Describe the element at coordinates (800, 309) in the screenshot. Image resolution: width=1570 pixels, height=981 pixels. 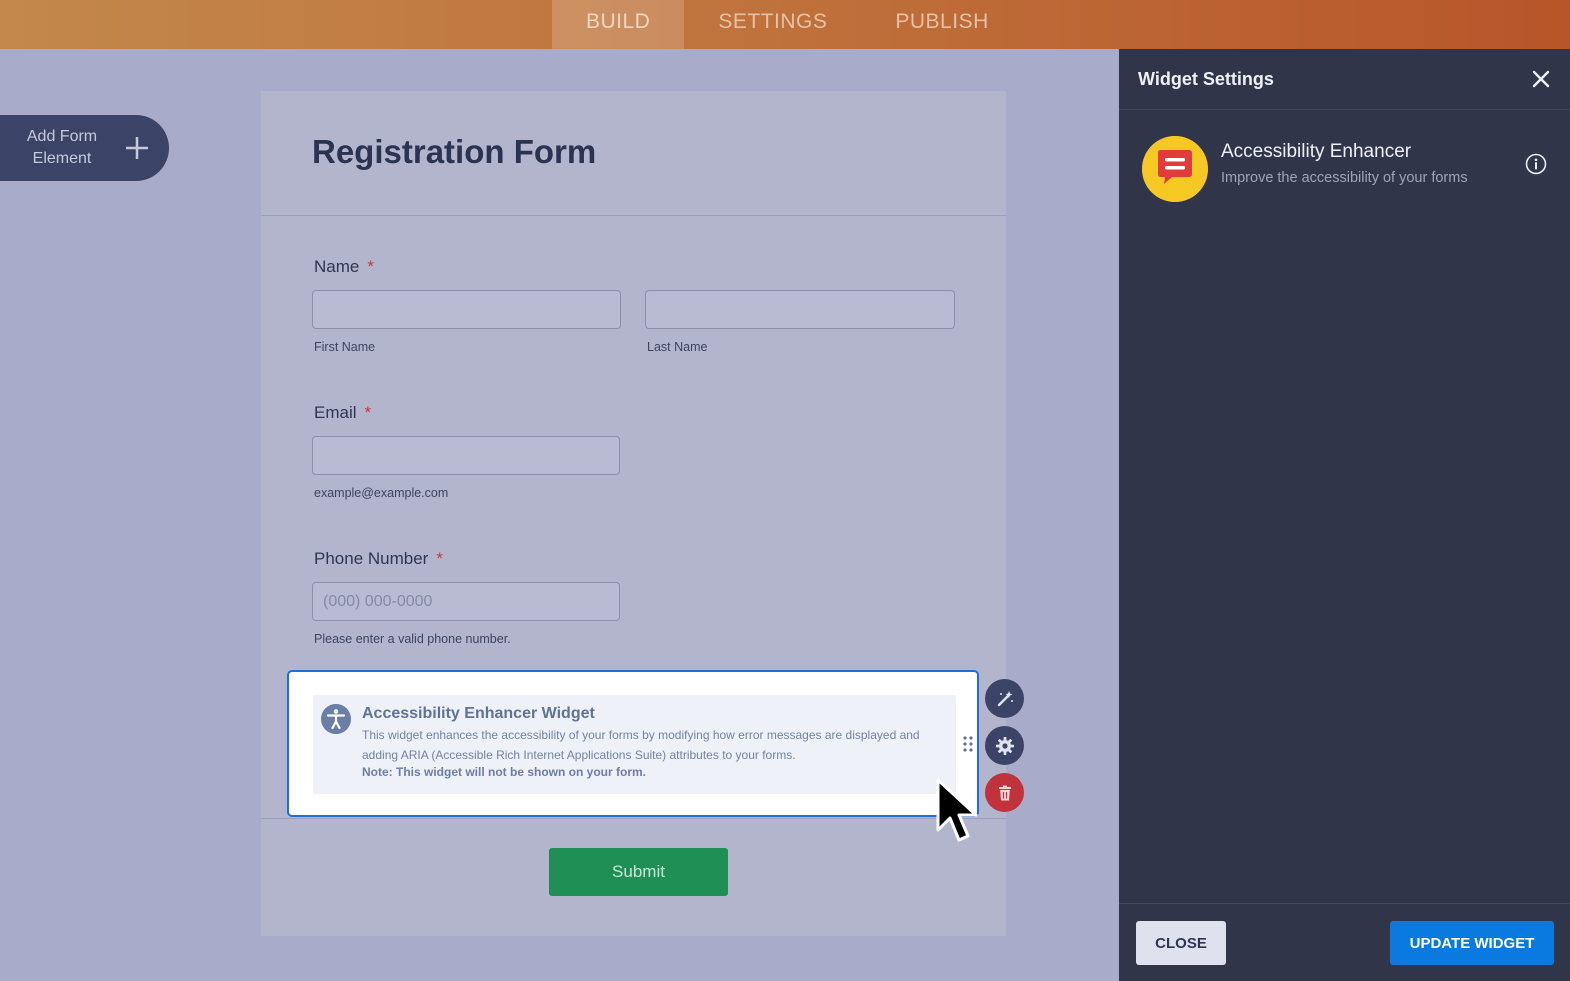
I see `last-name-input` at that location.